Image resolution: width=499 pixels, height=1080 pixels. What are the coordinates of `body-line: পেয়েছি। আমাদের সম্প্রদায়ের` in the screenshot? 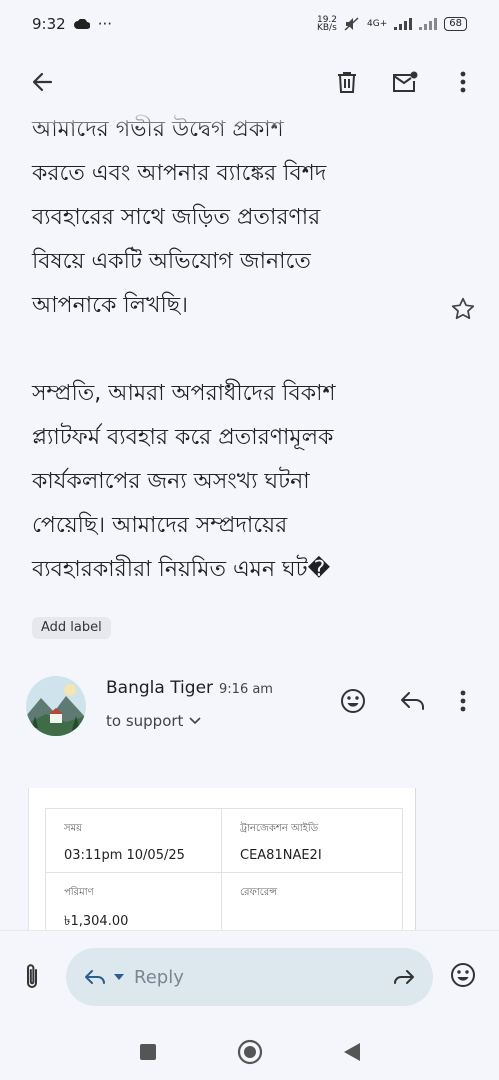 It's located at (160, 525).